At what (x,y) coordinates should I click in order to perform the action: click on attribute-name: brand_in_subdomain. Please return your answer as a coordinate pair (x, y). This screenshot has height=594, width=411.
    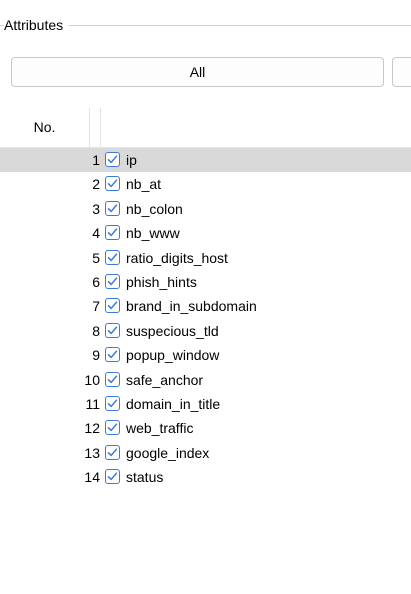
    Looking at the image, I should click on (191, 306).